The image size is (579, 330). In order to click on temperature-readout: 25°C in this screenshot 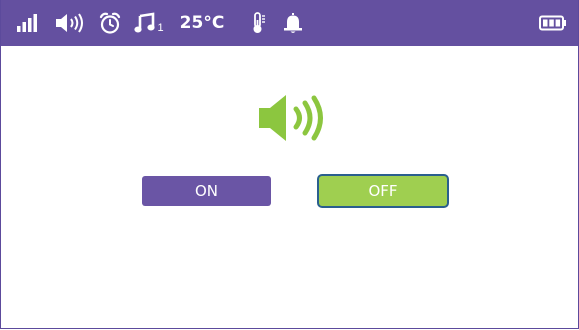, I will do `click(202, 23)`.